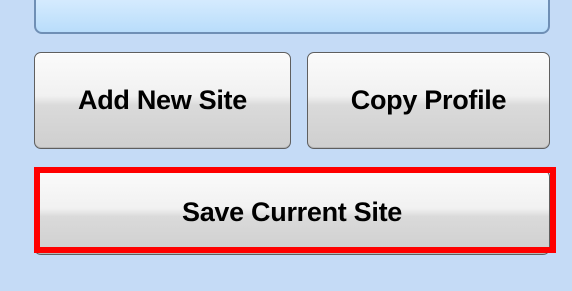 The width and height of the screenshot is (572, 291). I want to click on add-new-site-label: Add New Site, so click(162, 100).